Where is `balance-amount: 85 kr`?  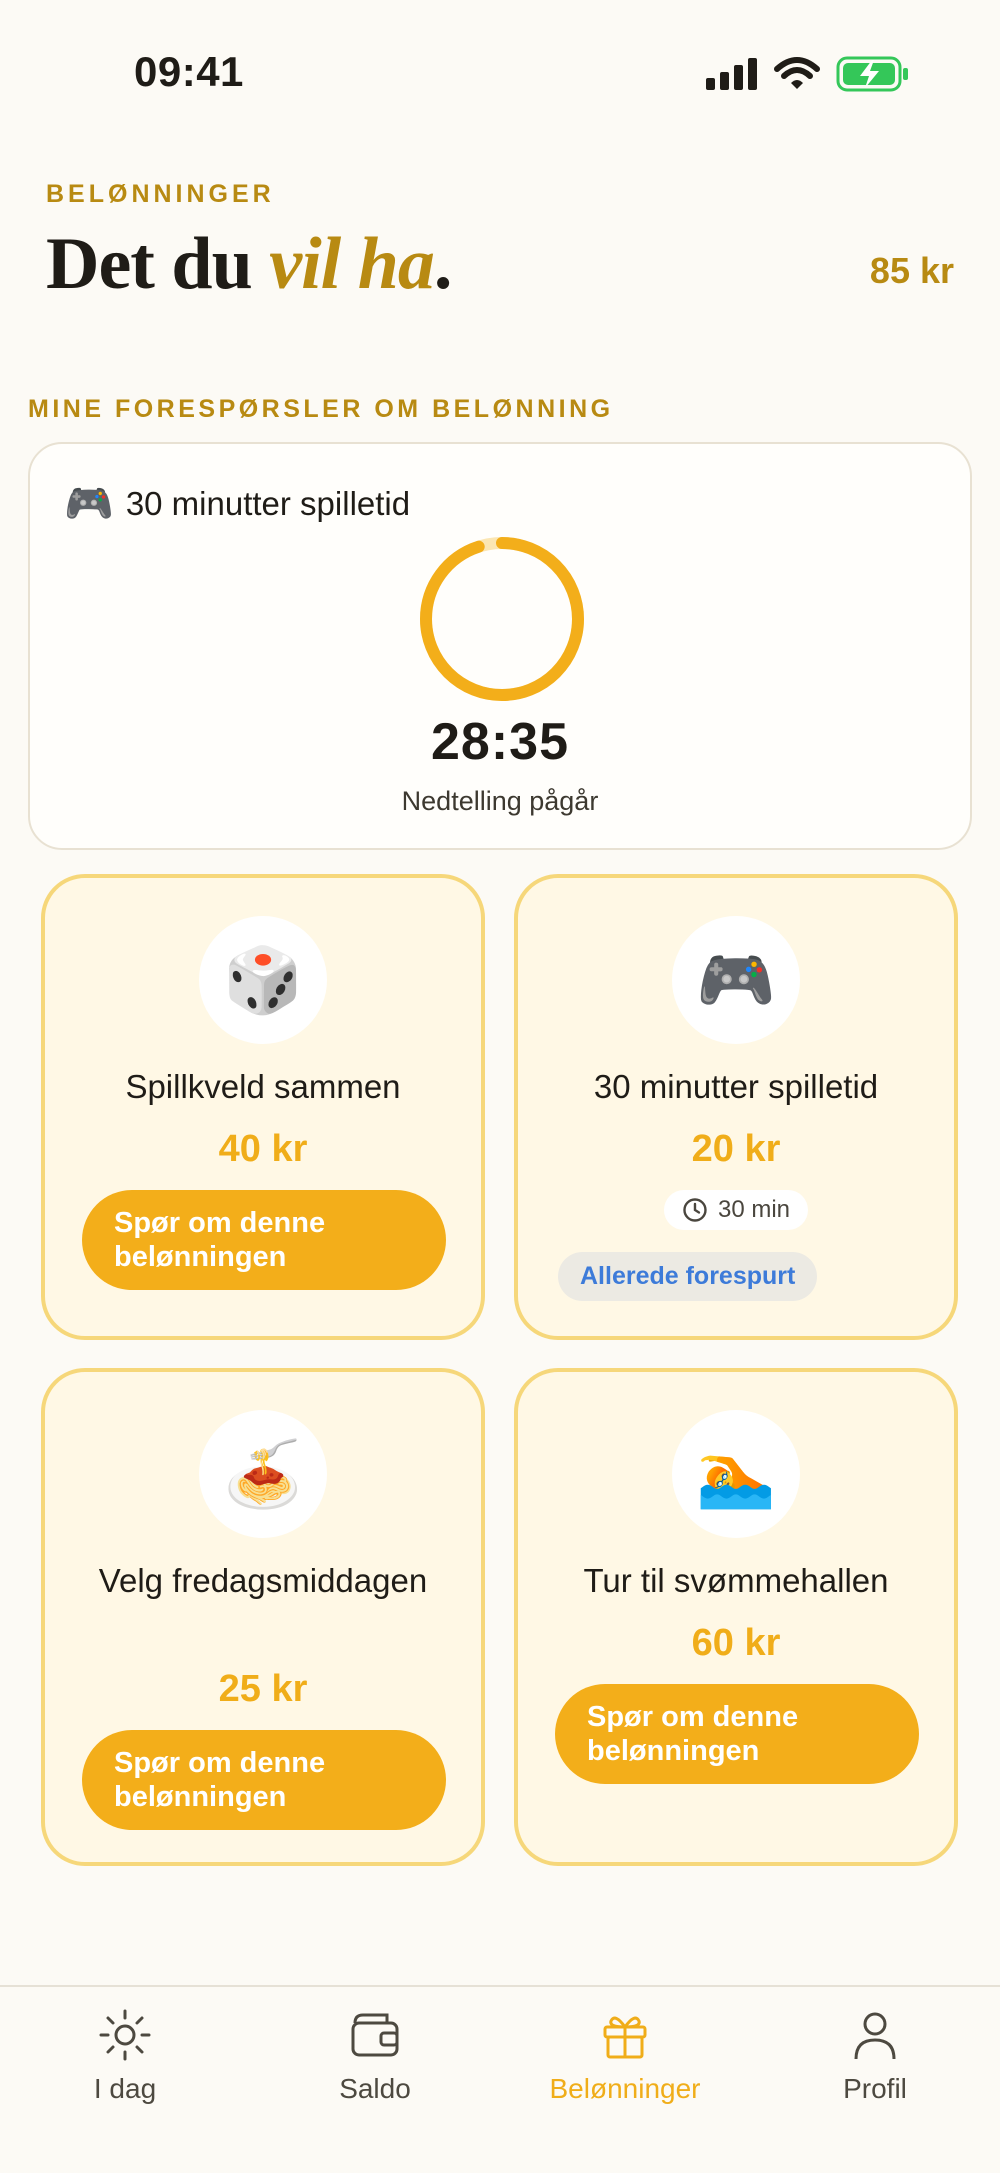 balance-amount: 85 kr is located at coordinates (911, 270).